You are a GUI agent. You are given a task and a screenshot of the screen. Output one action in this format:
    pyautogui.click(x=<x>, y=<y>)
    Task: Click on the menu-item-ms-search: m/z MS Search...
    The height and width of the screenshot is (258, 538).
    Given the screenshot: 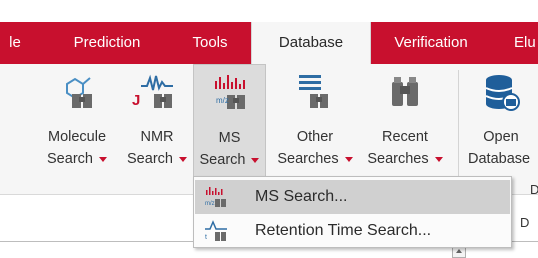 What is the action you would take?
    pyautogui.click(x=352, y=197)
    